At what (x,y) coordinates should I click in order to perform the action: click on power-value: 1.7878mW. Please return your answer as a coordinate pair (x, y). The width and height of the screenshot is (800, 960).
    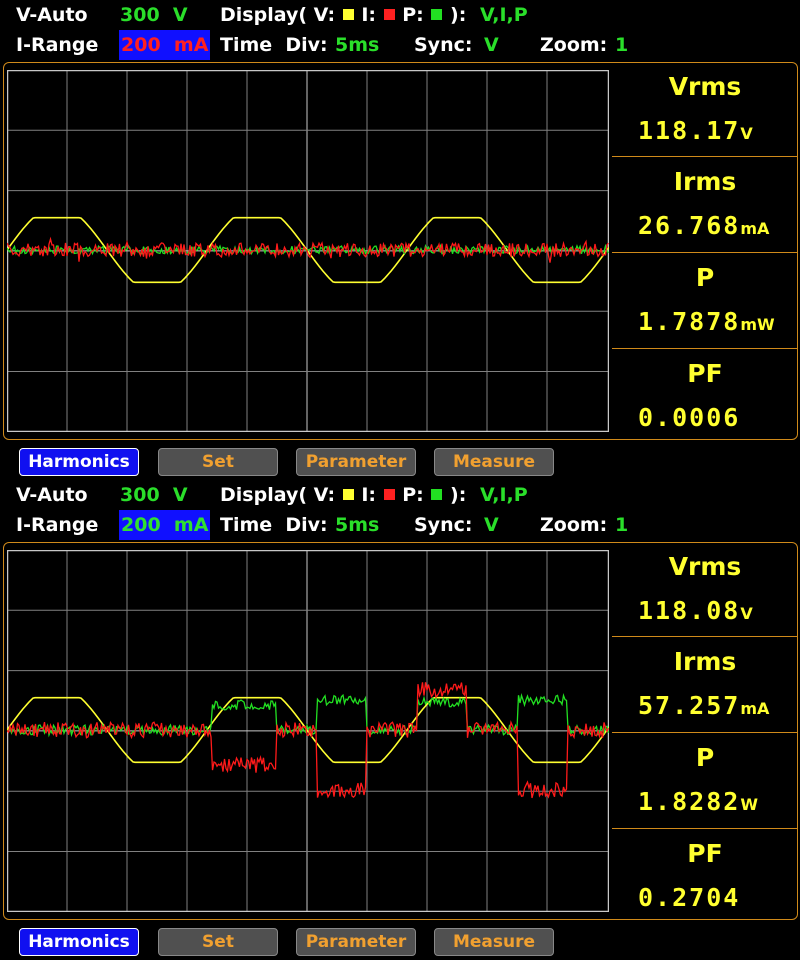
    Looking at the image, I should click on (706, 321).